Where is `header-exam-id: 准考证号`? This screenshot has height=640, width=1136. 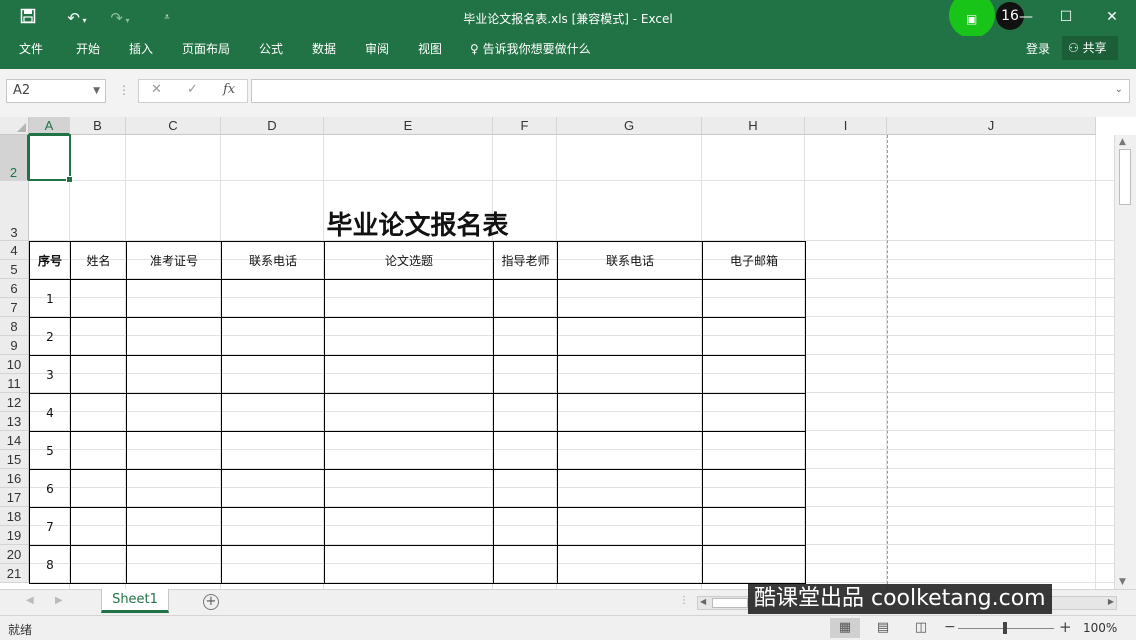 header-exam-id: 准考证号 is located at coordinates (174, 260).